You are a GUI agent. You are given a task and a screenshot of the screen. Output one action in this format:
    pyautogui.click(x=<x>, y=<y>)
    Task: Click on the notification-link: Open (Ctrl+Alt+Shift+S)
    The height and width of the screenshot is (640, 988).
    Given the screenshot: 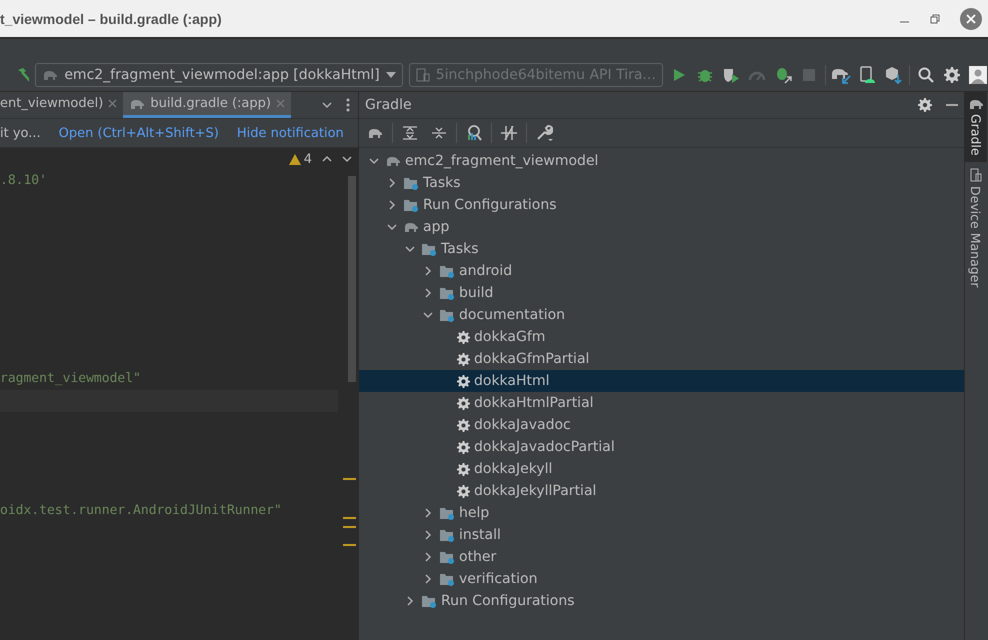 What is the action you would take?
    pyautogui.click(x=138, y=133)
    